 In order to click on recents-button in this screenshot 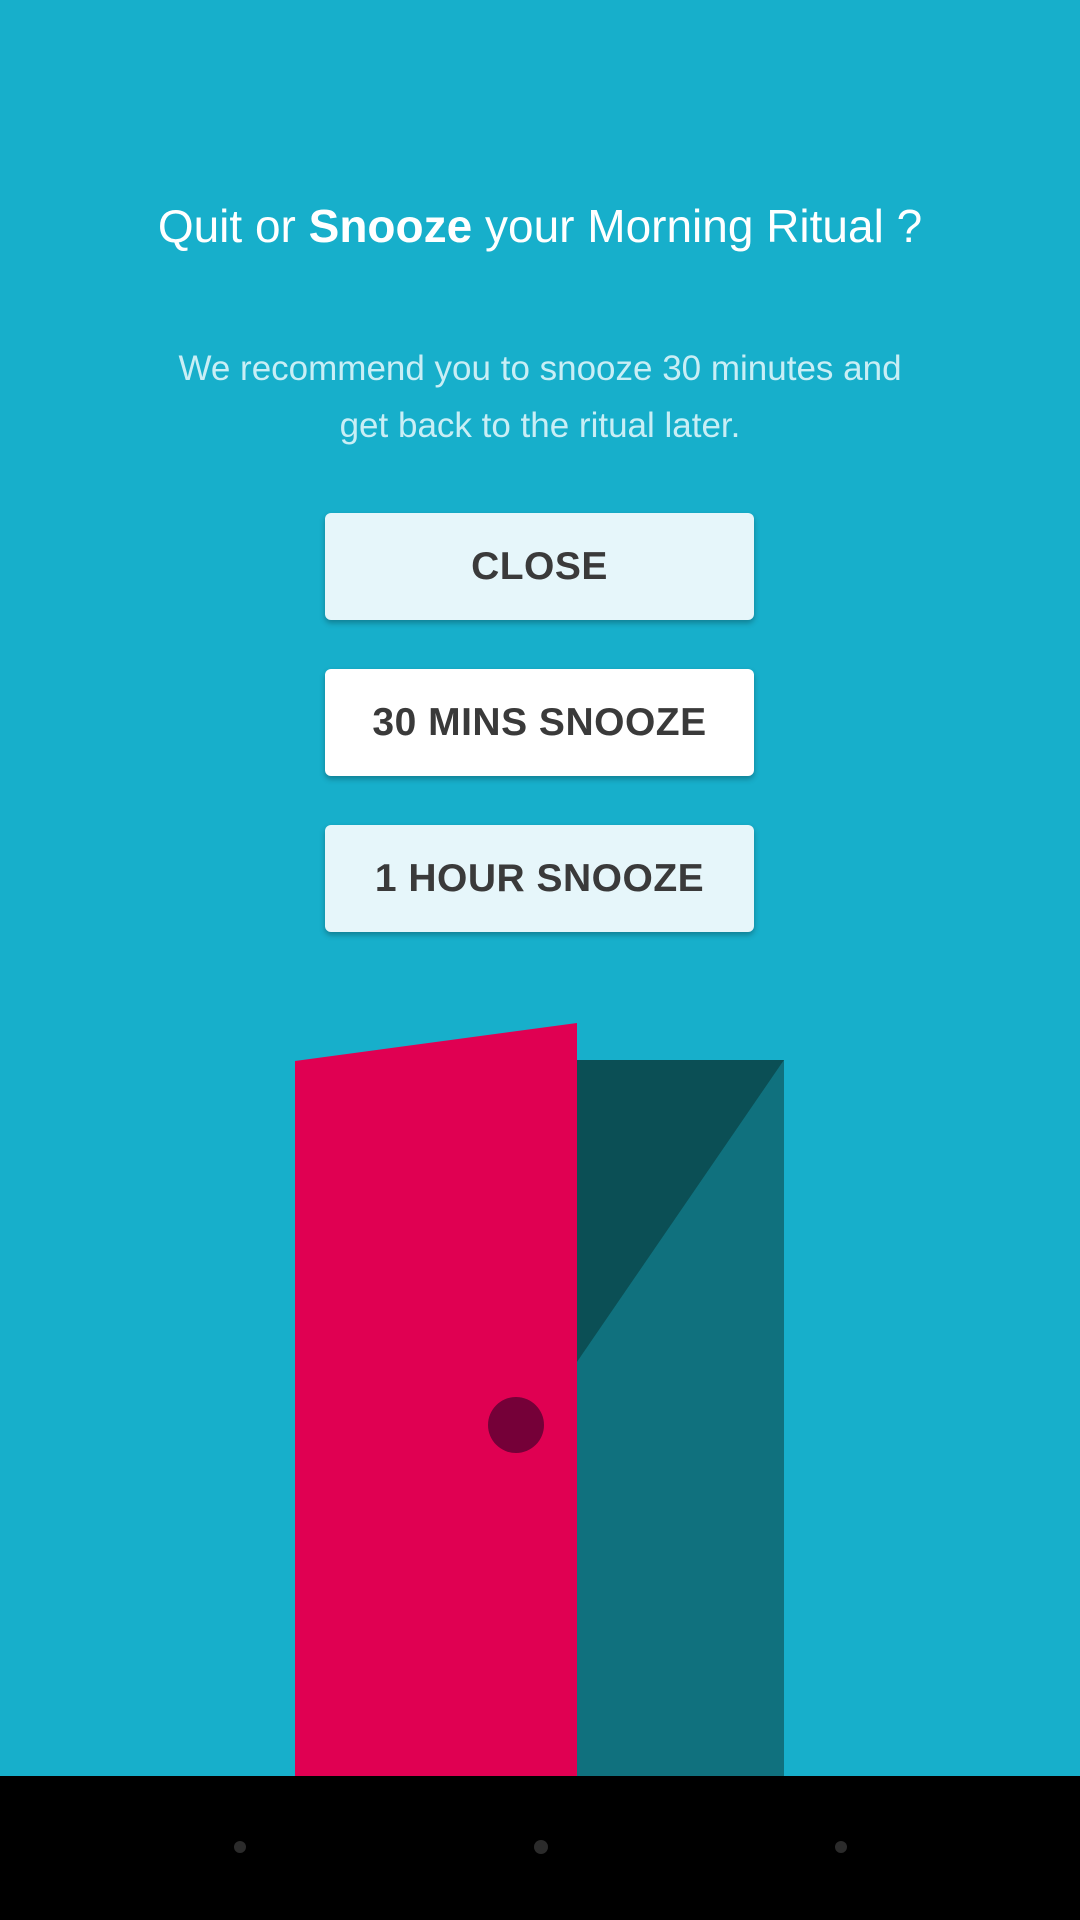, I will do `click(841, 1847)`.